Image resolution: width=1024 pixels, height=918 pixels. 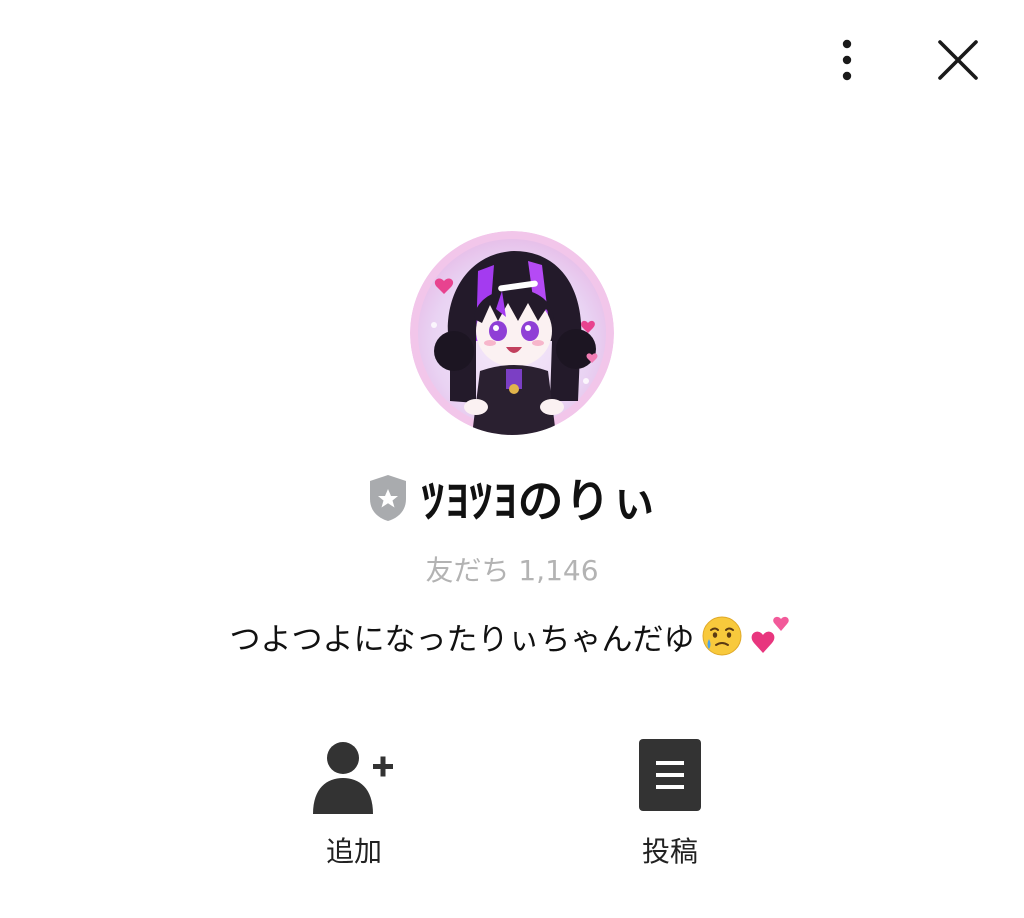 I want to click on add-friend-icon-wrap, so click(x=354, y=778).